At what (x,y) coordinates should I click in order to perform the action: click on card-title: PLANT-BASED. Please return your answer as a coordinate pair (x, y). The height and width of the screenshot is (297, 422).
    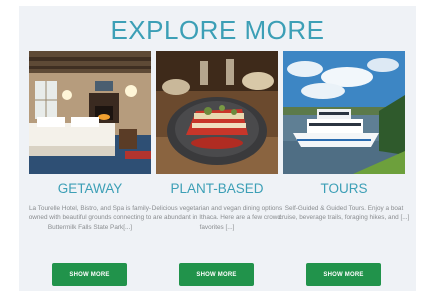
    Looking at the image, I should click on (217, 188).